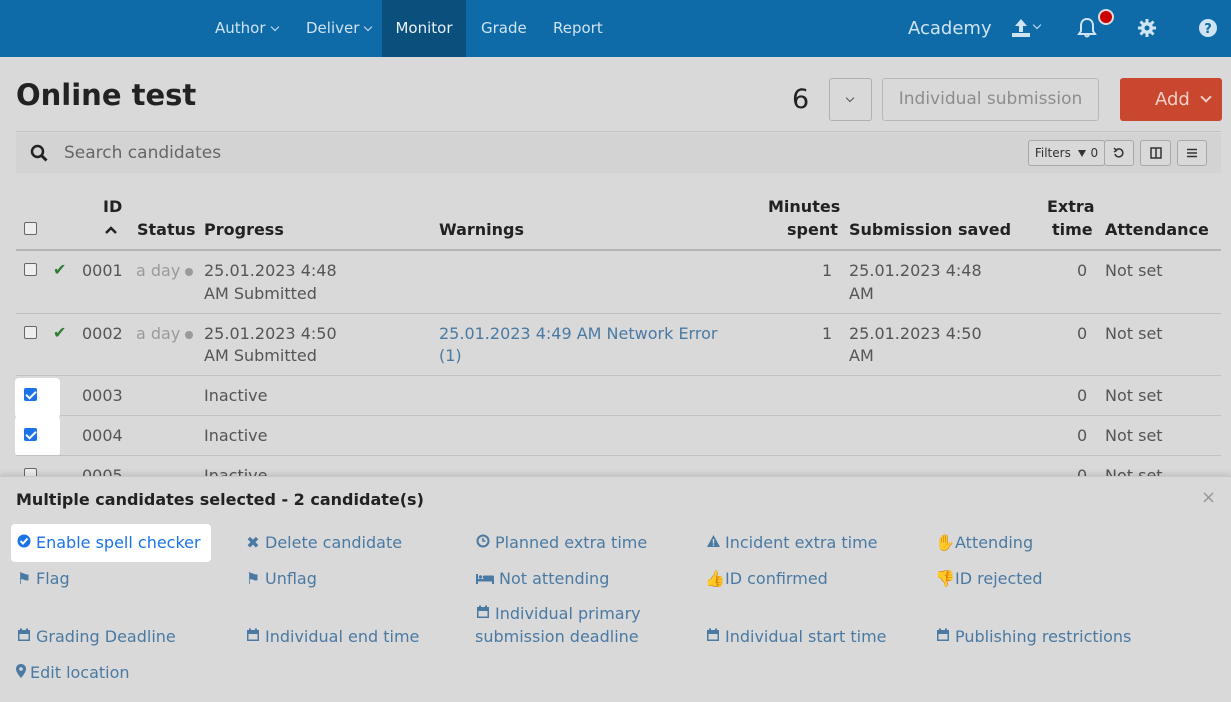  What do you see at coordinates (1087, 28) in the screenshot?
I see `bell-icon` at bounding box center [1087, 28].